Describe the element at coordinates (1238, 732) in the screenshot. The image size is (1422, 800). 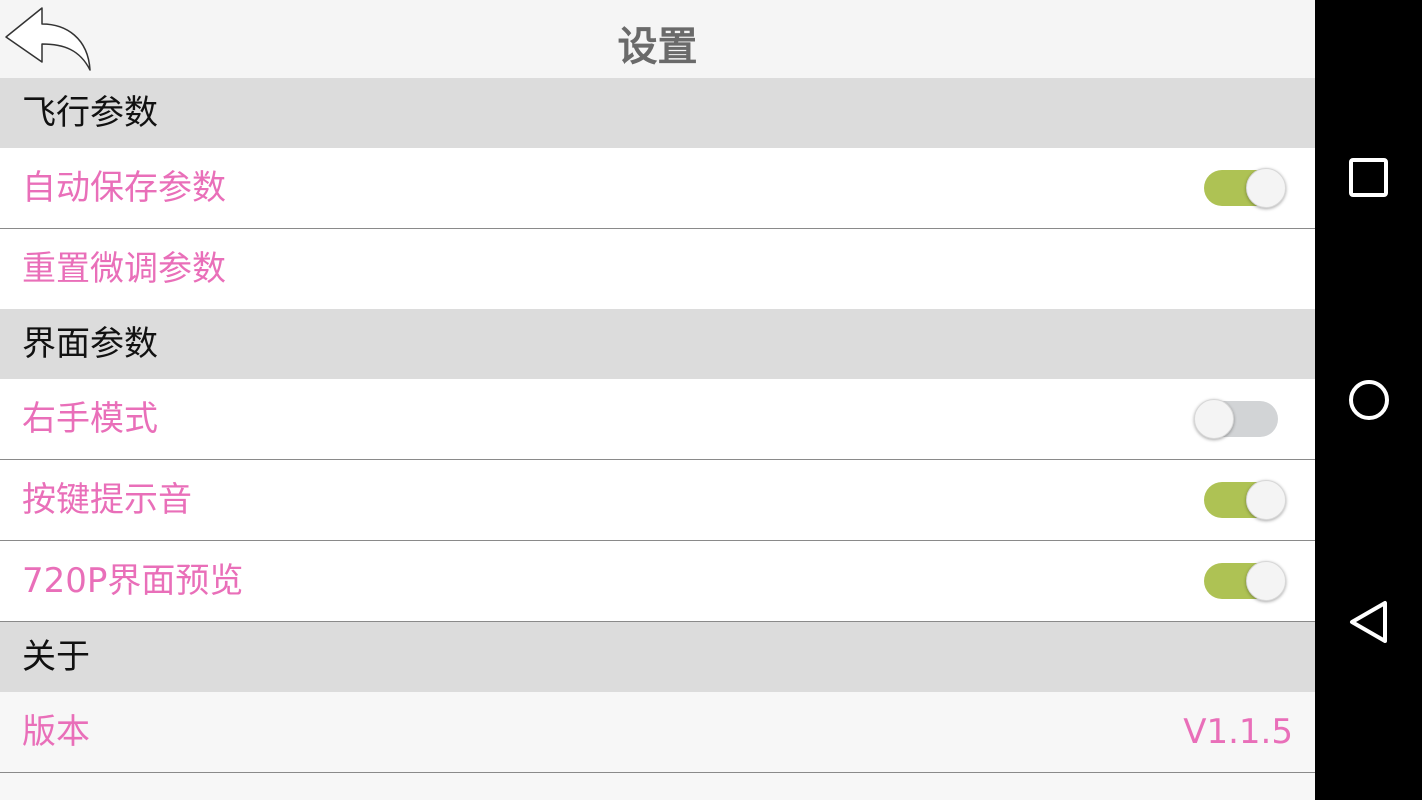
I see `version-value: V1.1.5` at that location.